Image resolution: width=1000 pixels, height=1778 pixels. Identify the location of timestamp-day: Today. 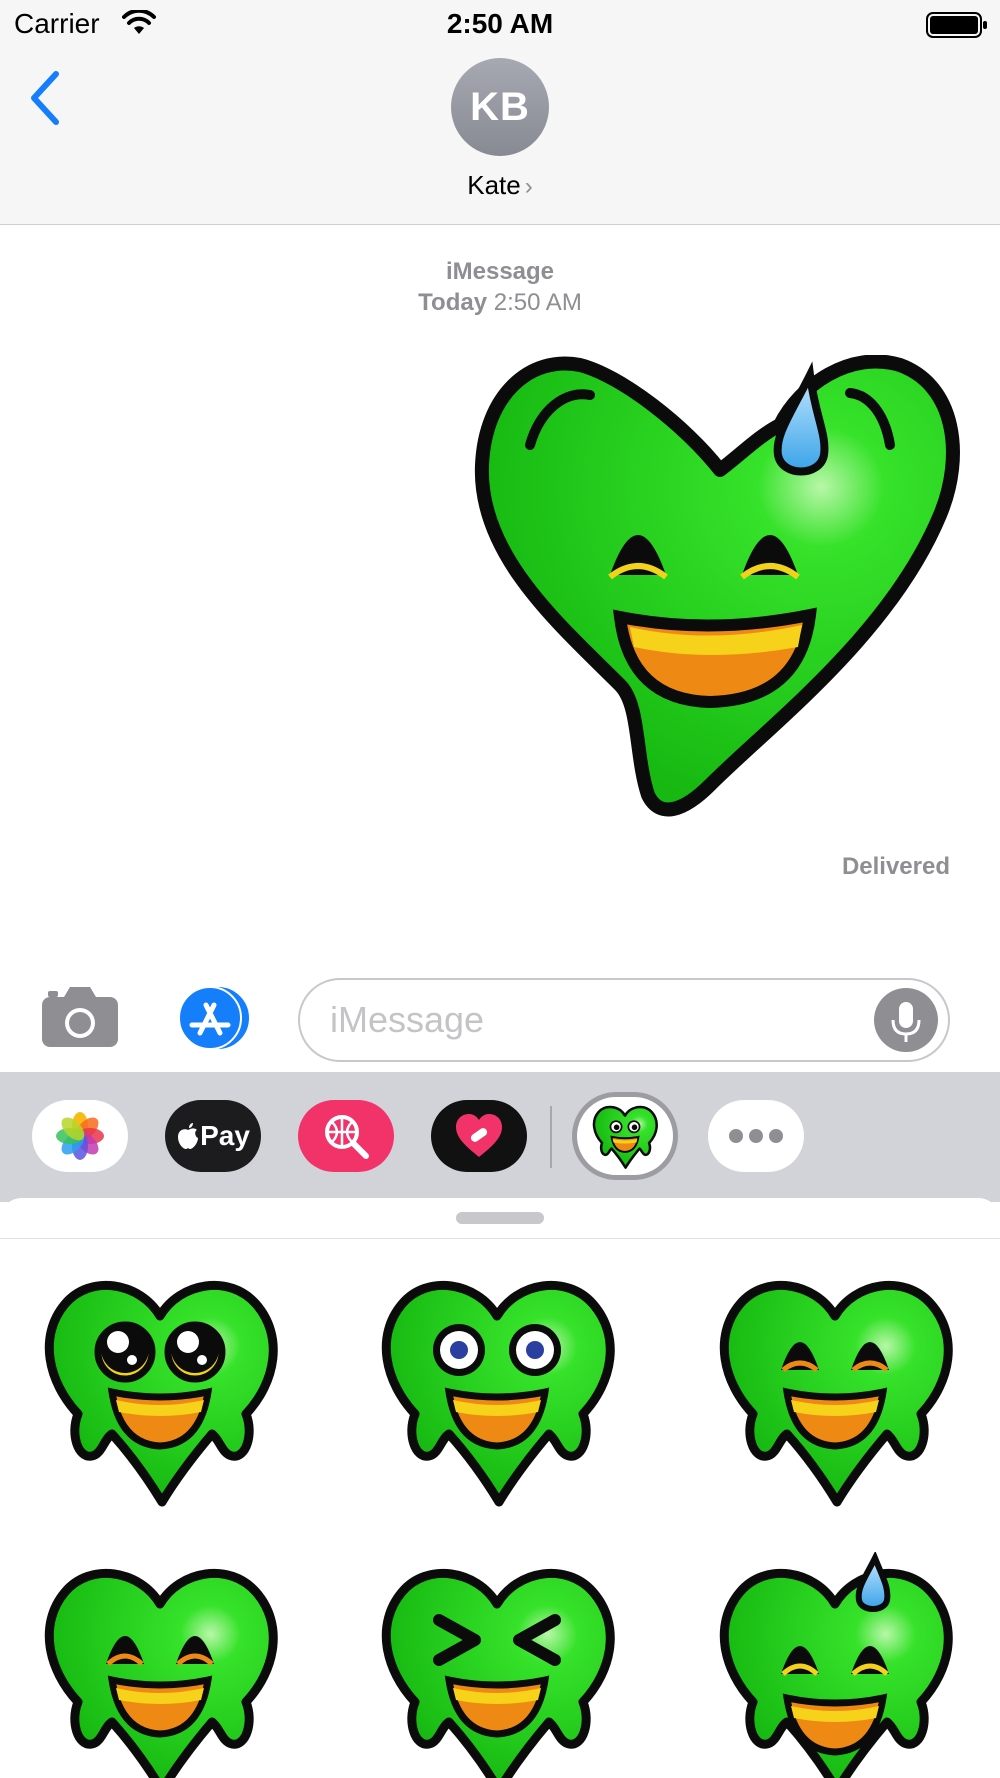
(453, 302).